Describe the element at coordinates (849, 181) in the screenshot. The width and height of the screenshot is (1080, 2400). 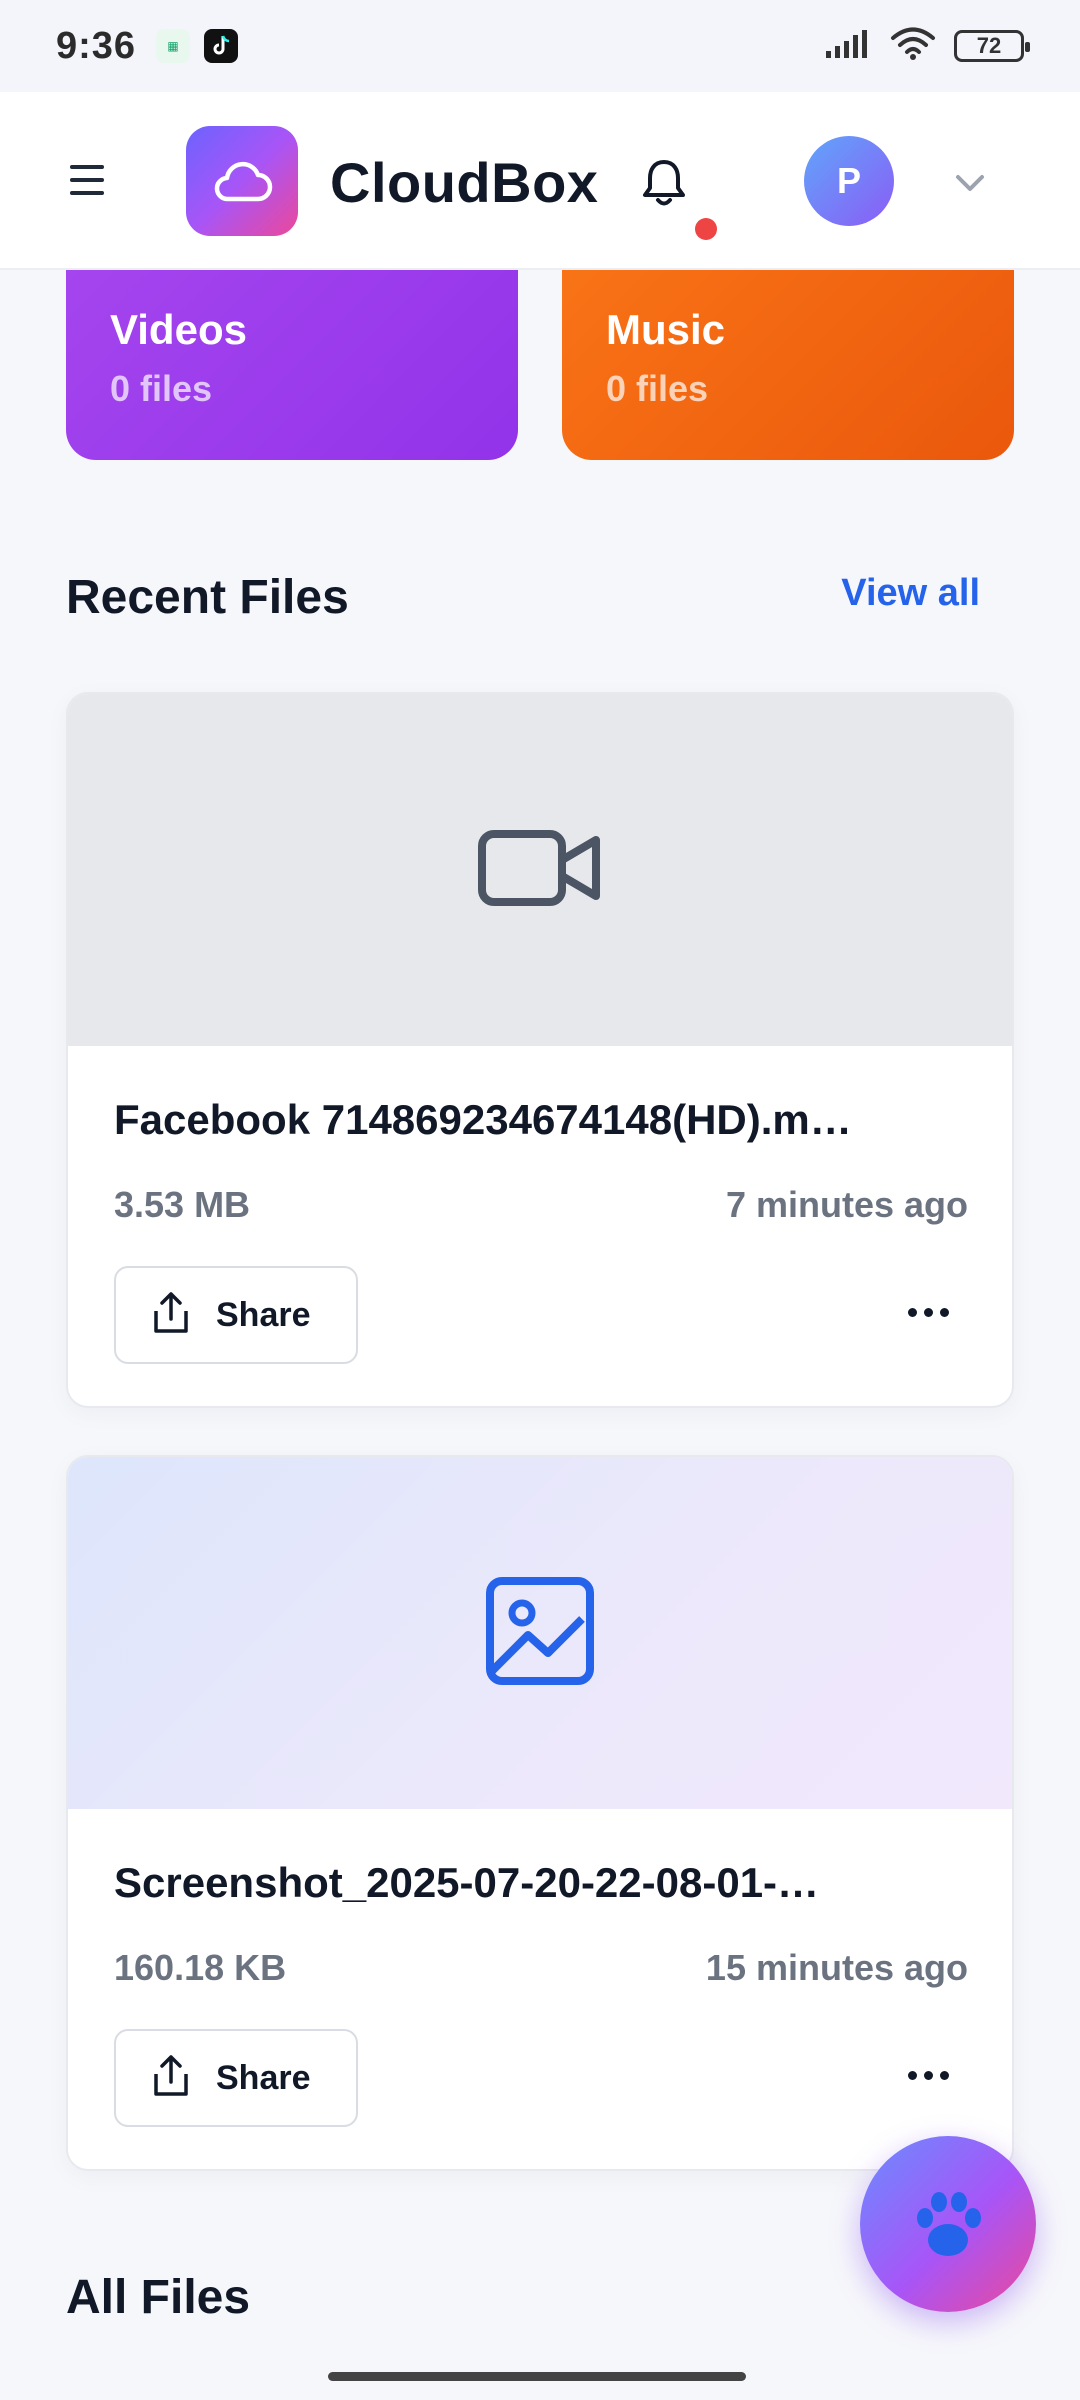
I see `avatar: P` at that location.